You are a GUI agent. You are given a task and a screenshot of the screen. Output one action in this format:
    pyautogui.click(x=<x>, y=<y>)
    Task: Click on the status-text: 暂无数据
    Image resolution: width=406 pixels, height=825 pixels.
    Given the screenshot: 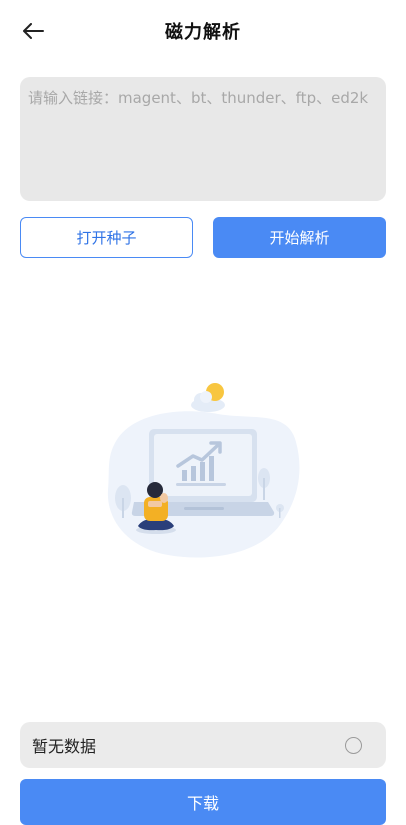 What is the action you would take?
    pyautogui.click(x=64, y=746)
    